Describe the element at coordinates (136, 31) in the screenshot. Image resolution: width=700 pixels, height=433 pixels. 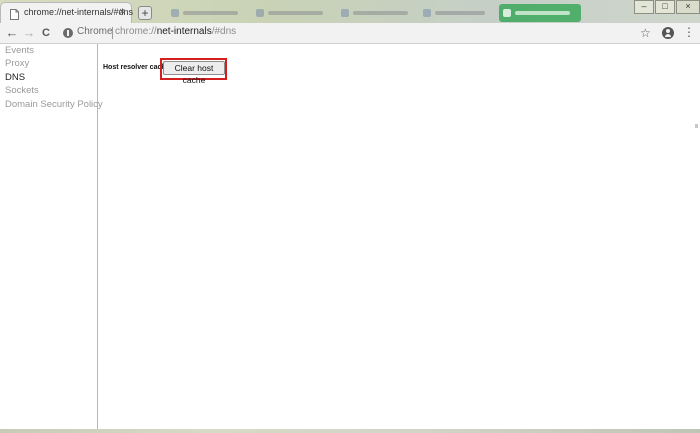
I see `url-scheme: chrome://` at that location.